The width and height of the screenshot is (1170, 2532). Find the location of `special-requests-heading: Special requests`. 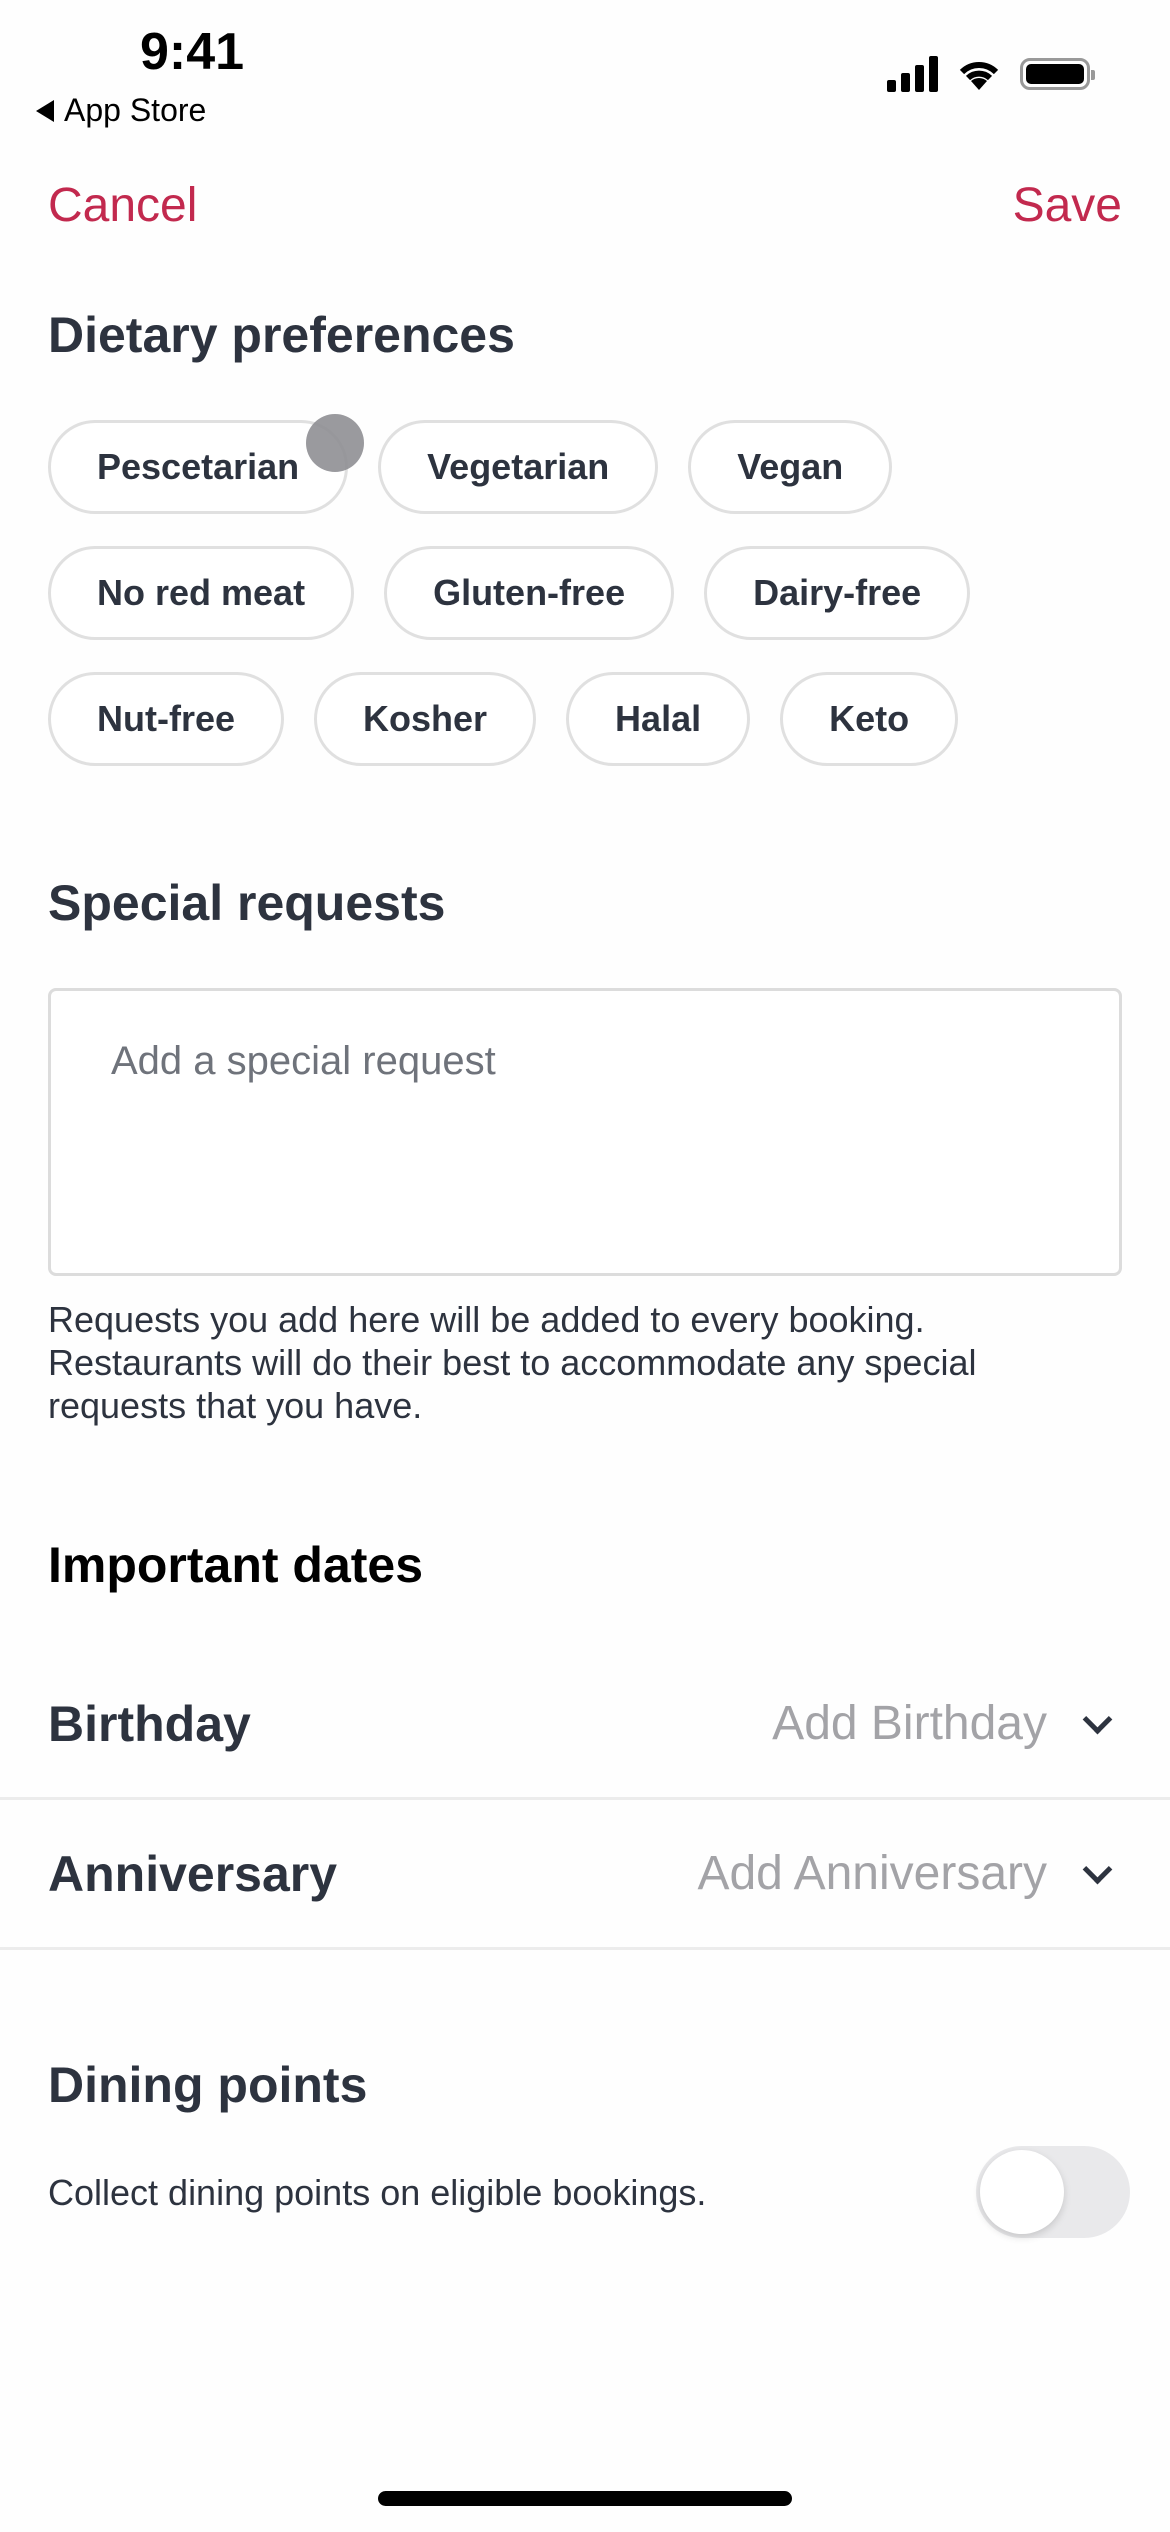

special-requests-heading: Special requests is located at coordinates (247, 903).